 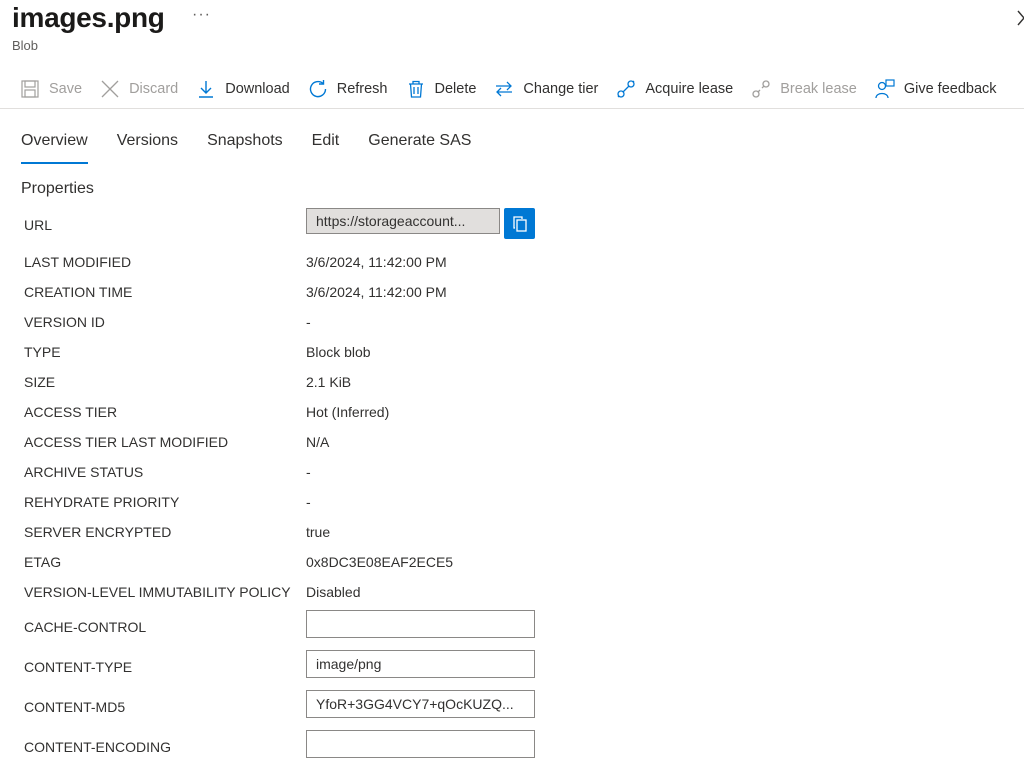 I want to click on rehydrate-priority-value: -, so click(x=308, y=502).